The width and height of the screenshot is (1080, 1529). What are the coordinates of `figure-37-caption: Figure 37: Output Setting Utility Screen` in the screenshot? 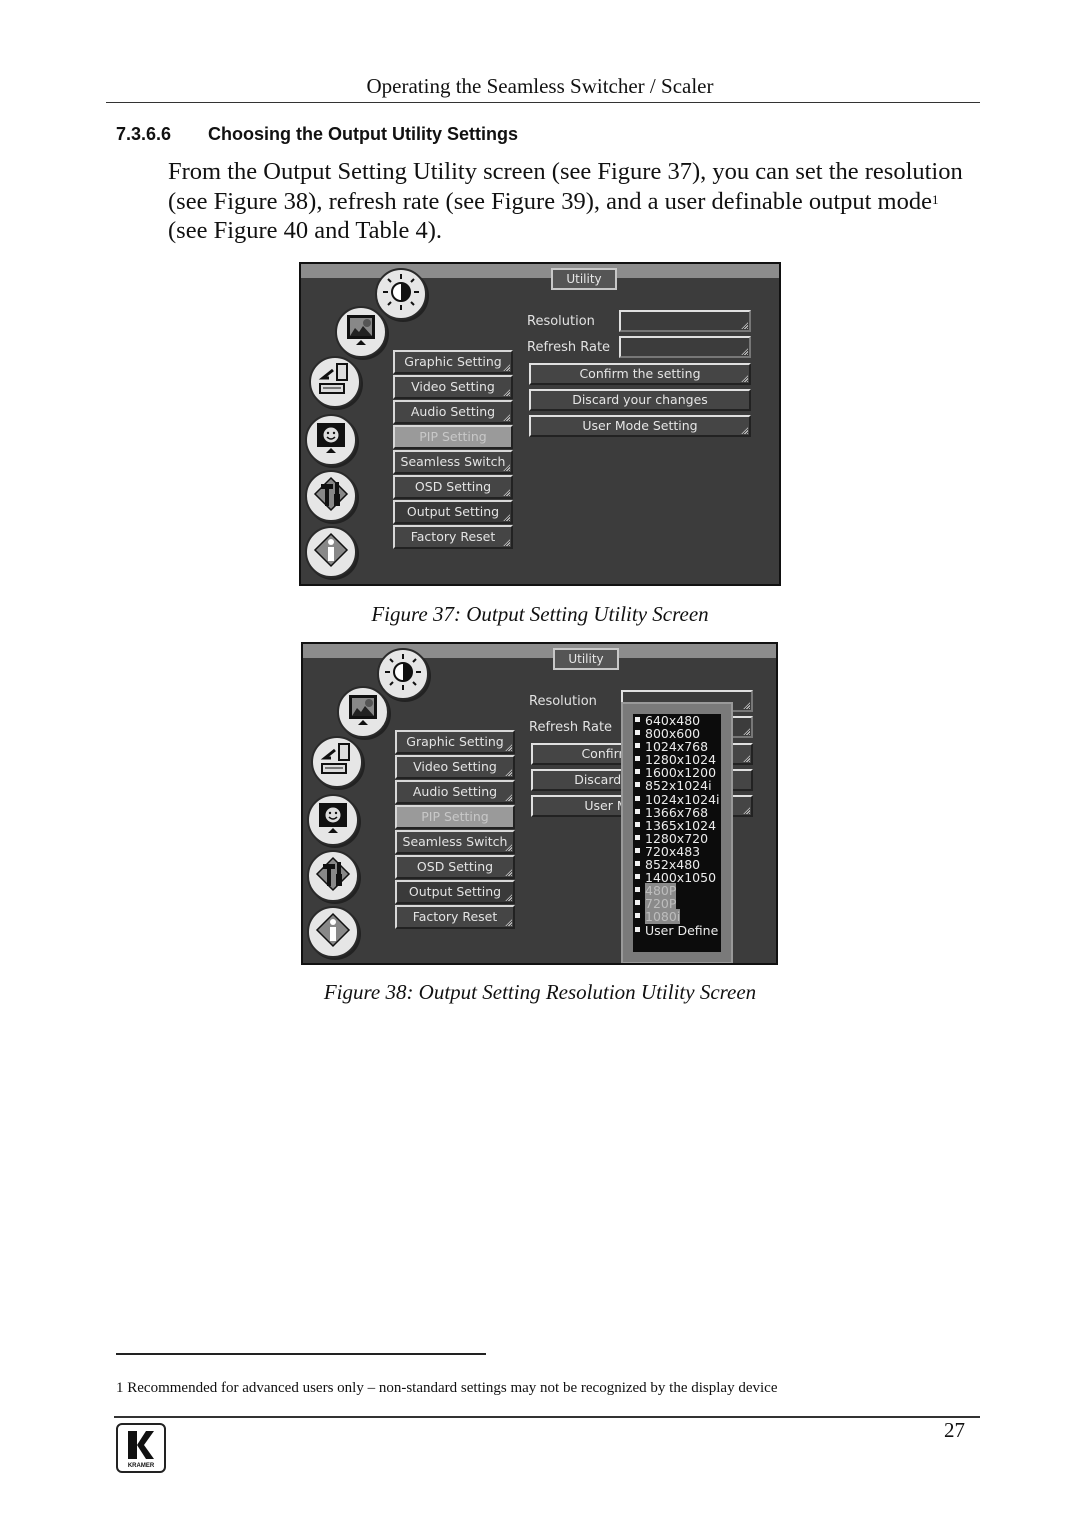 It's located at (540, 614).